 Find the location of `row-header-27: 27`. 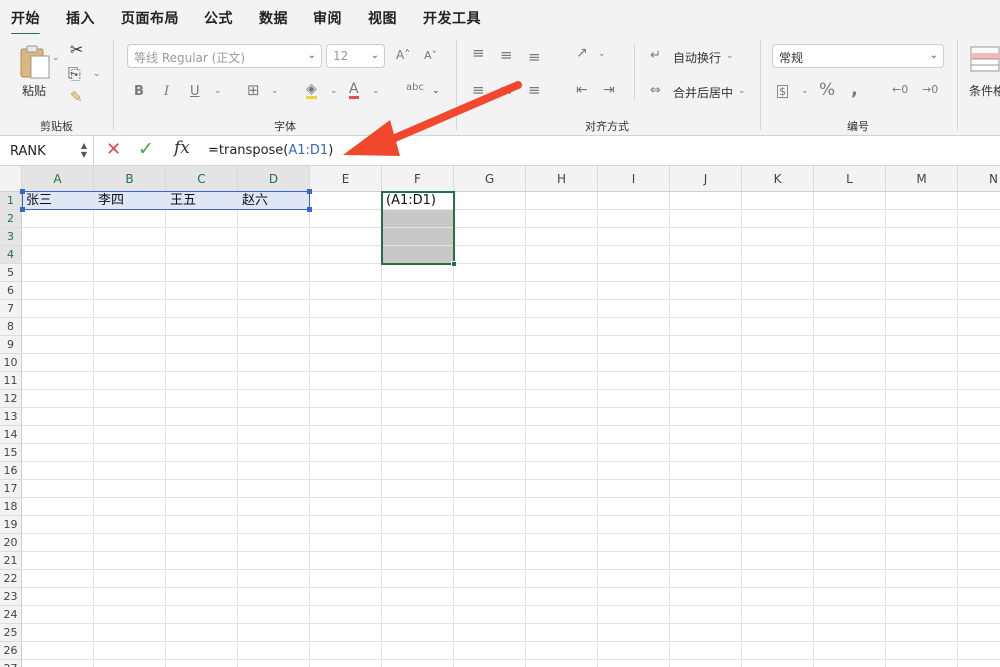

row-header-27: 27 is located at coordinates (11, 663).